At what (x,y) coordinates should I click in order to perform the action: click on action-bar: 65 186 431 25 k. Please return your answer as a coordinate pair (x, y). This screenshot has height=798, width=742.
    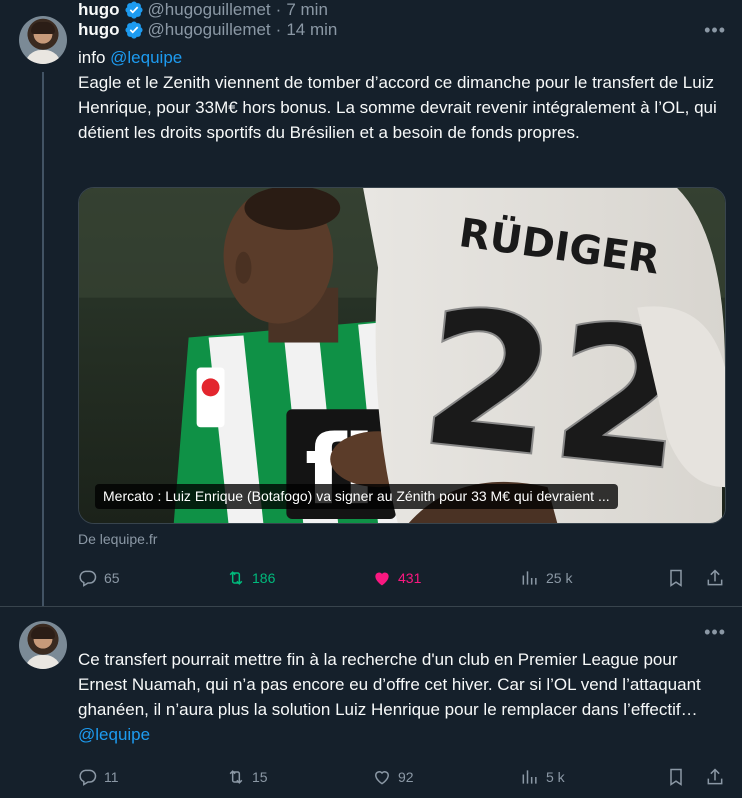
    Looking at the image, I should click on (403, 578).